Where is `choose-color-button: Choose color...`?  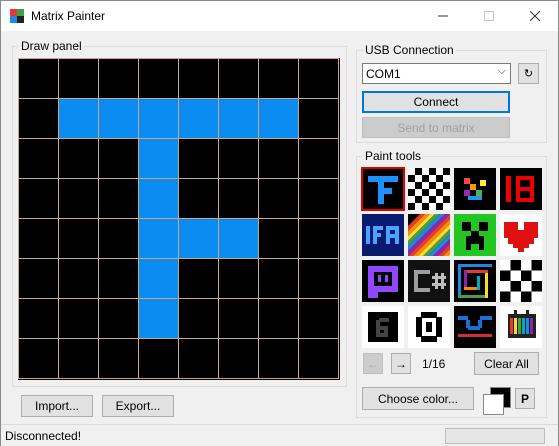
choose-color-button: Choose color... is located at coordinates (418, 398).